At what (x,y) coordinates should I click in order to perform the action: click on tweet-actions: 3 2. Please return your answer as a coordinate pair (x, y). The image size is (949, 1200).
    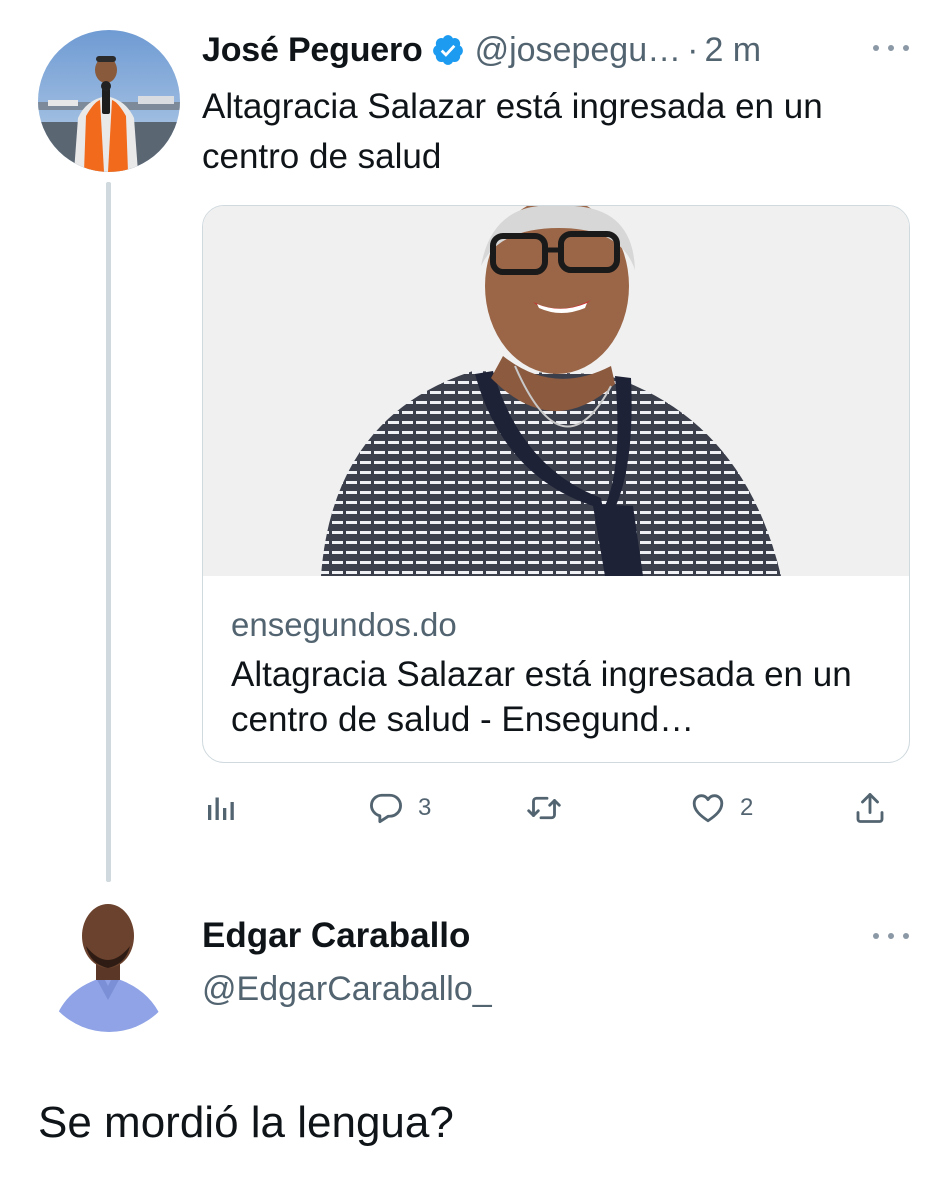
    Looking at the image, I should click on (552, 808).